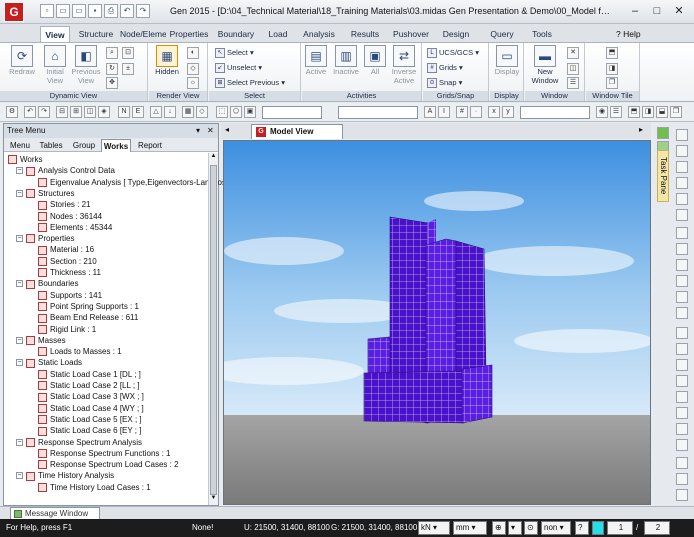  I want to click on zoom-fit-icon: ⊡, so click(128, 53).